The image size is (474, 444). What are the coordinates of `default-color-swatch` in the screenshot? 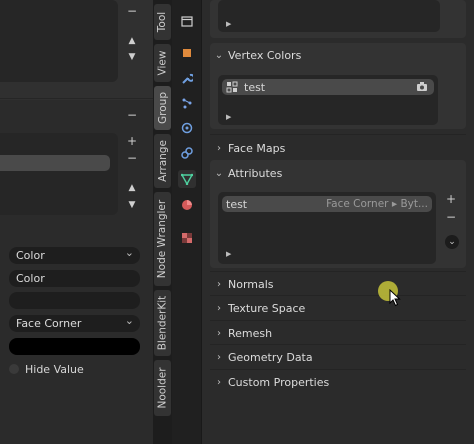 It's located at (74, 346).